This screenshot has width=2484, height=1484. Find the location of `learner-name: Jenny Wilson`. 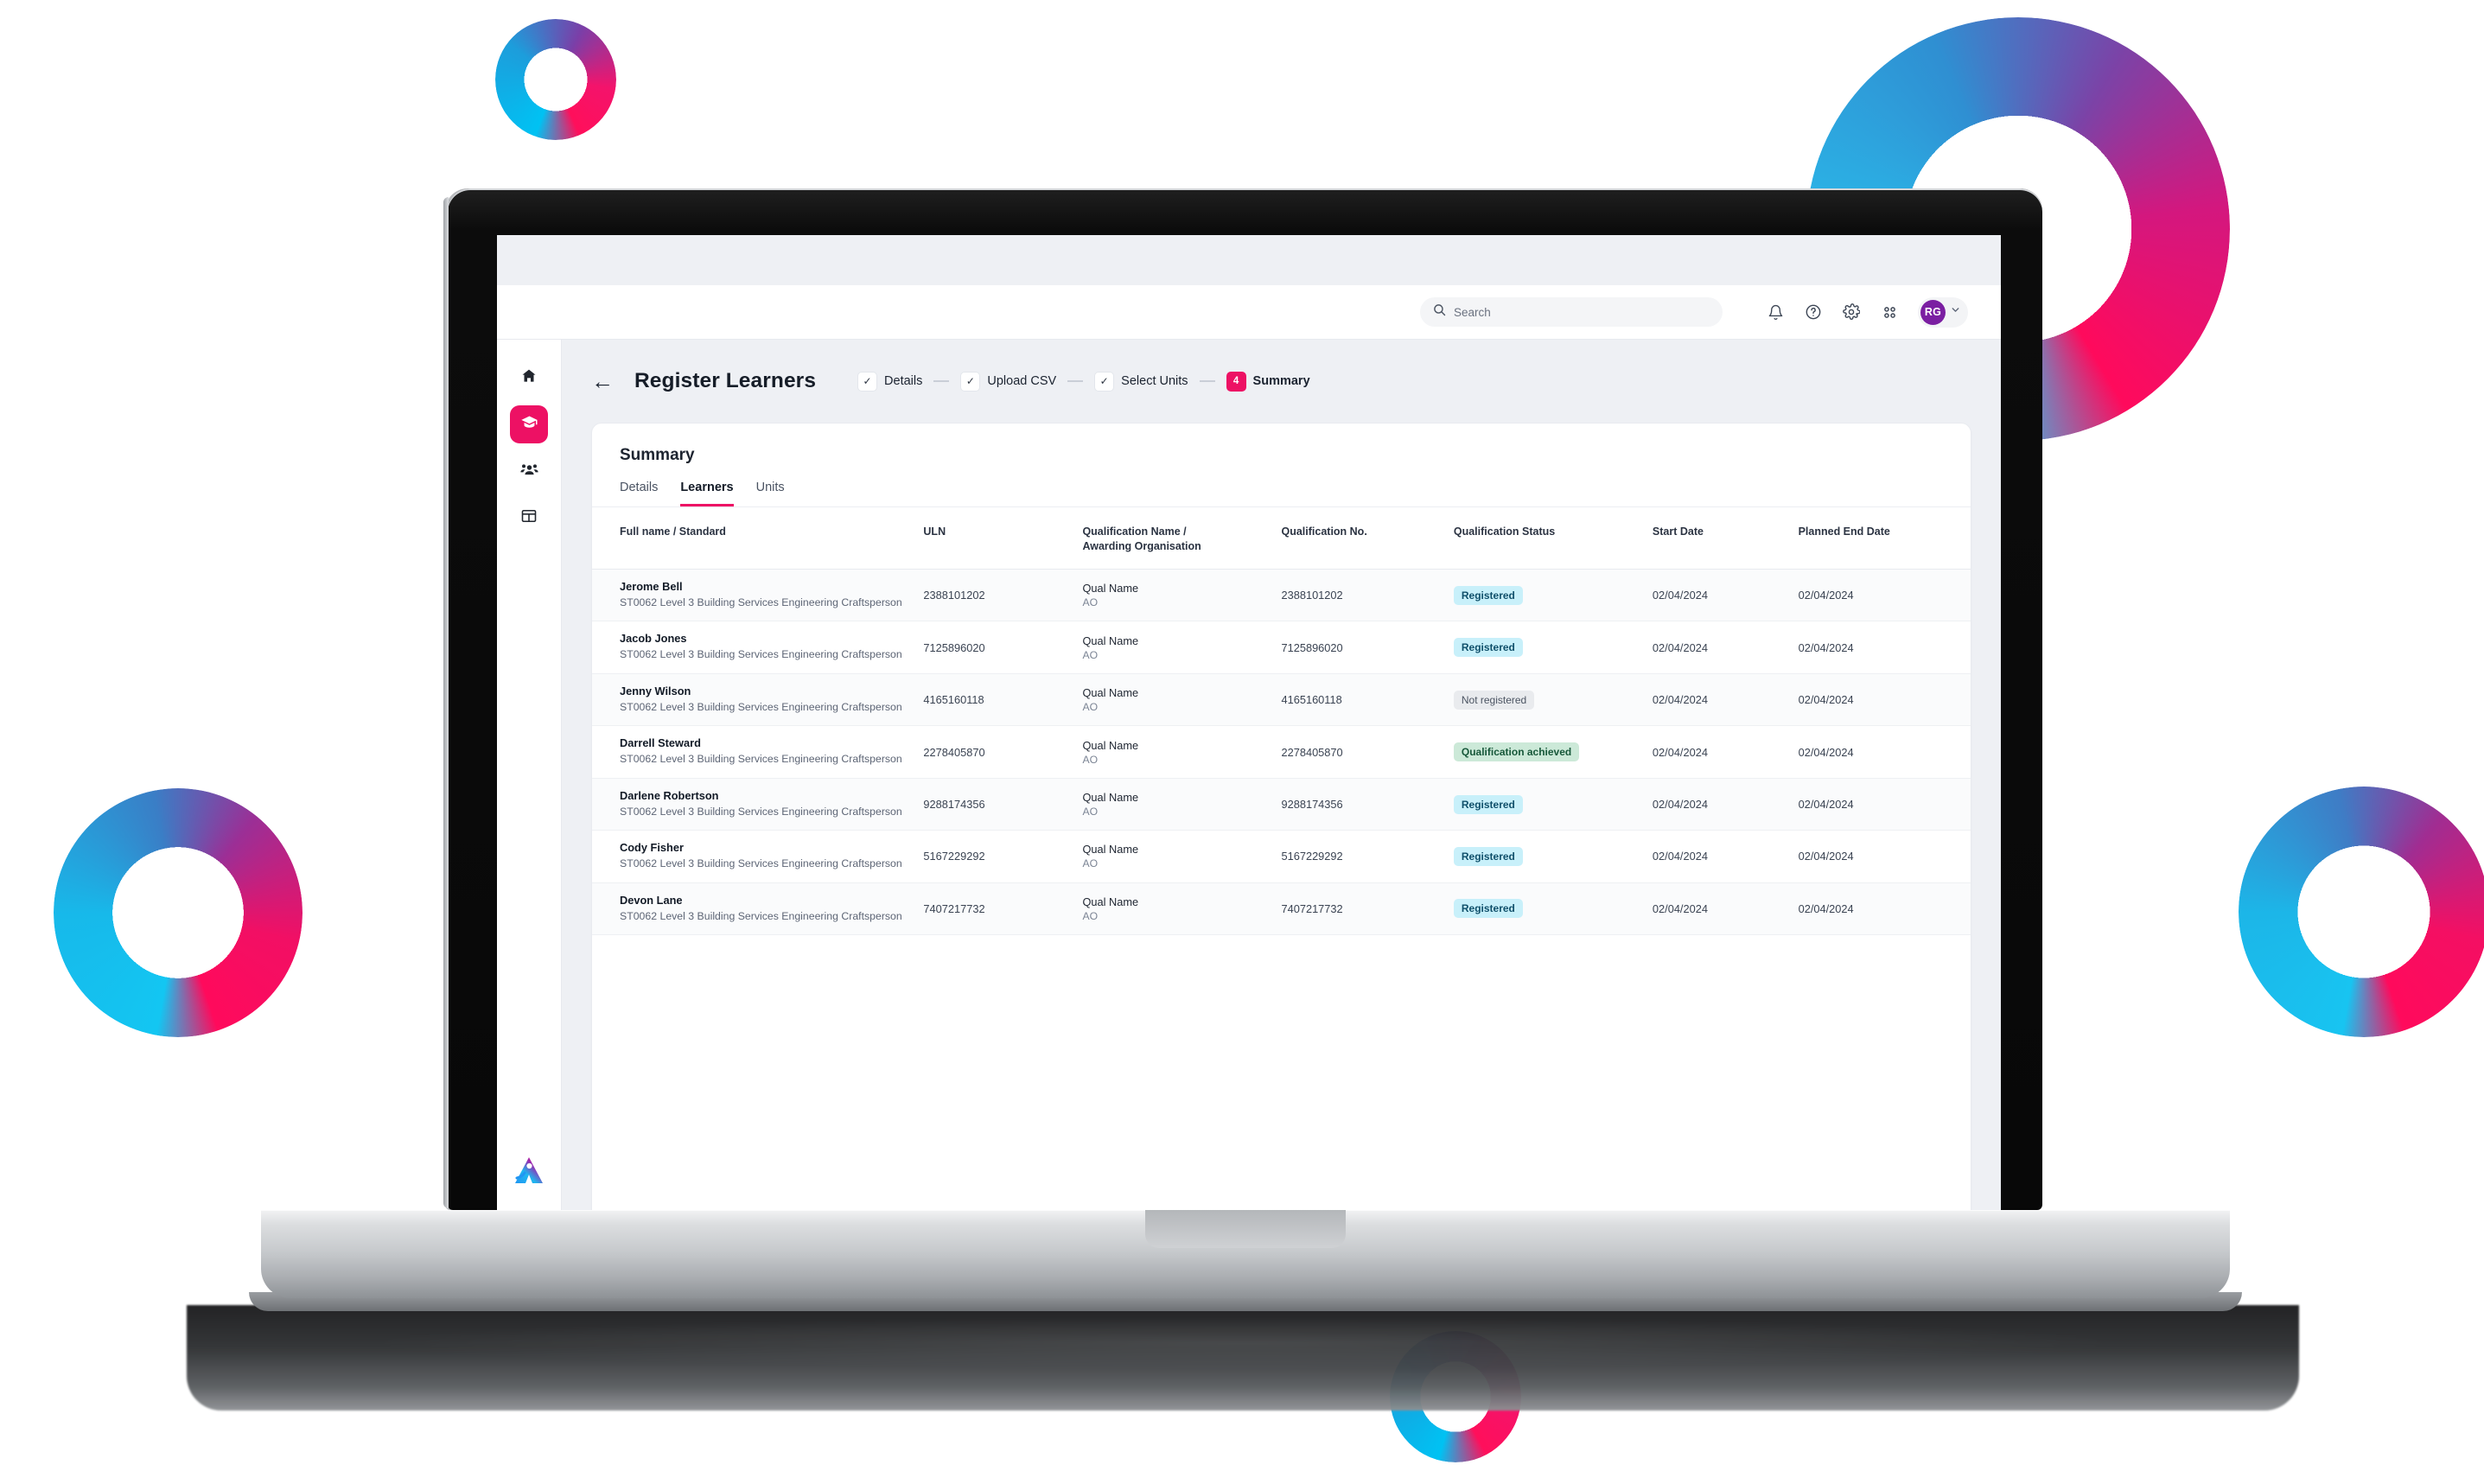

learner-name: Jenny Wilson is located at coordinates (655, 691).